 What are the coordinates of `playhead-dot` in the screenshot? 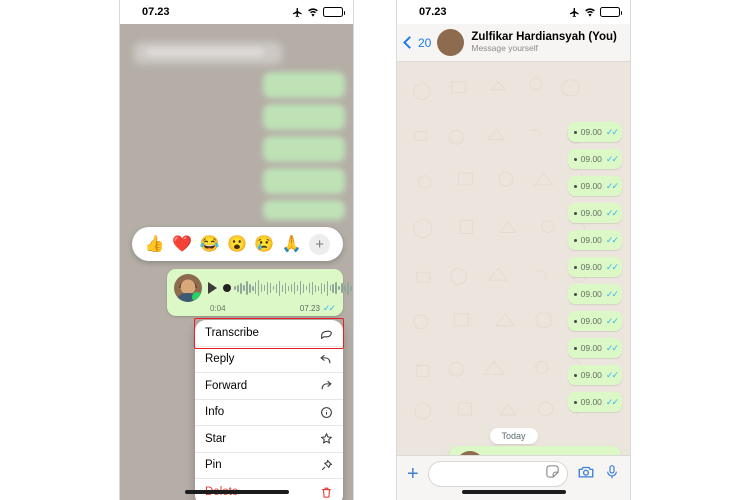 It's located at (227, 288).